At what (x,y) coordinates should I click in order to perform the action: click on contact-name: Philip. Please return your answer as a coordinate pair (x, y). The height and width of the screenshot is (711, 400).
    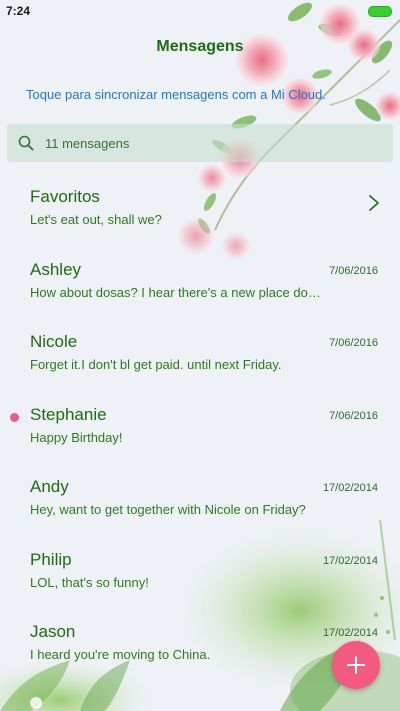
    Looking at the image, I should click on (51, 559).